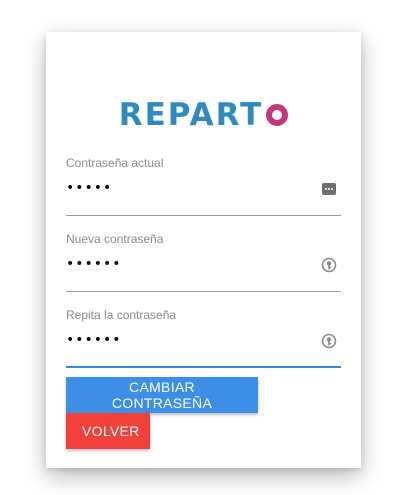  Describe the element at coordinates (329, 189) in the screenshot. I see `password-dots-icon` at that location.